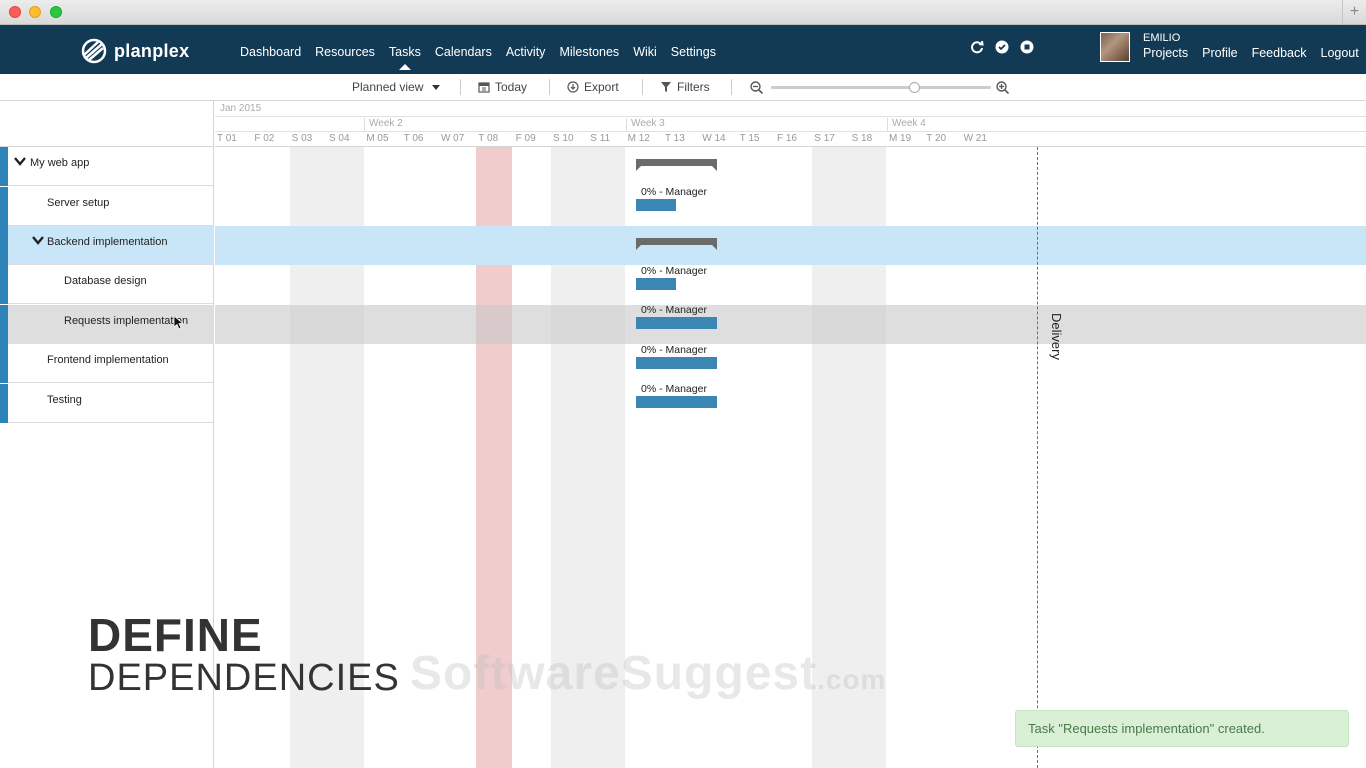 The width and height of the screenshot is (1366, 768). I want to click on filters-button: Filters, so click(685, 87).